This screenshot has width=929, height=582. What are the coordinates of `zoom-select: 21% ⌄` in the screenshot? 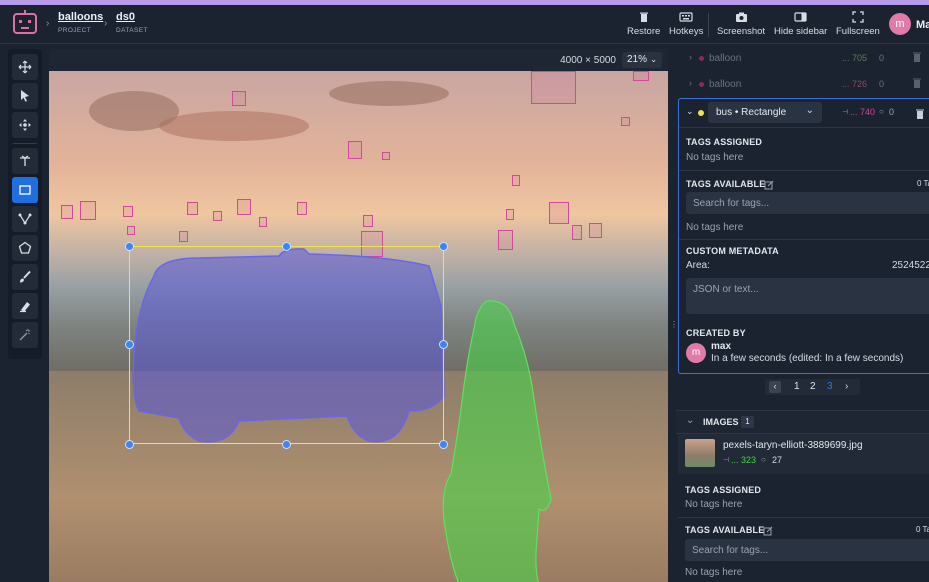 It's located at (642, 60).